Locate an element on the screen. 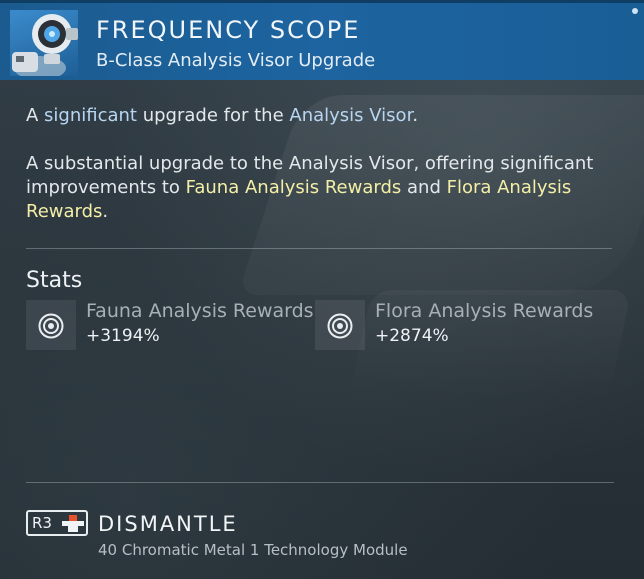 The width and height of the screenshot is (644, 579). stat-item-fauna: Fauna Analysis Rewards +3194% is located at coordinates (171, 326).